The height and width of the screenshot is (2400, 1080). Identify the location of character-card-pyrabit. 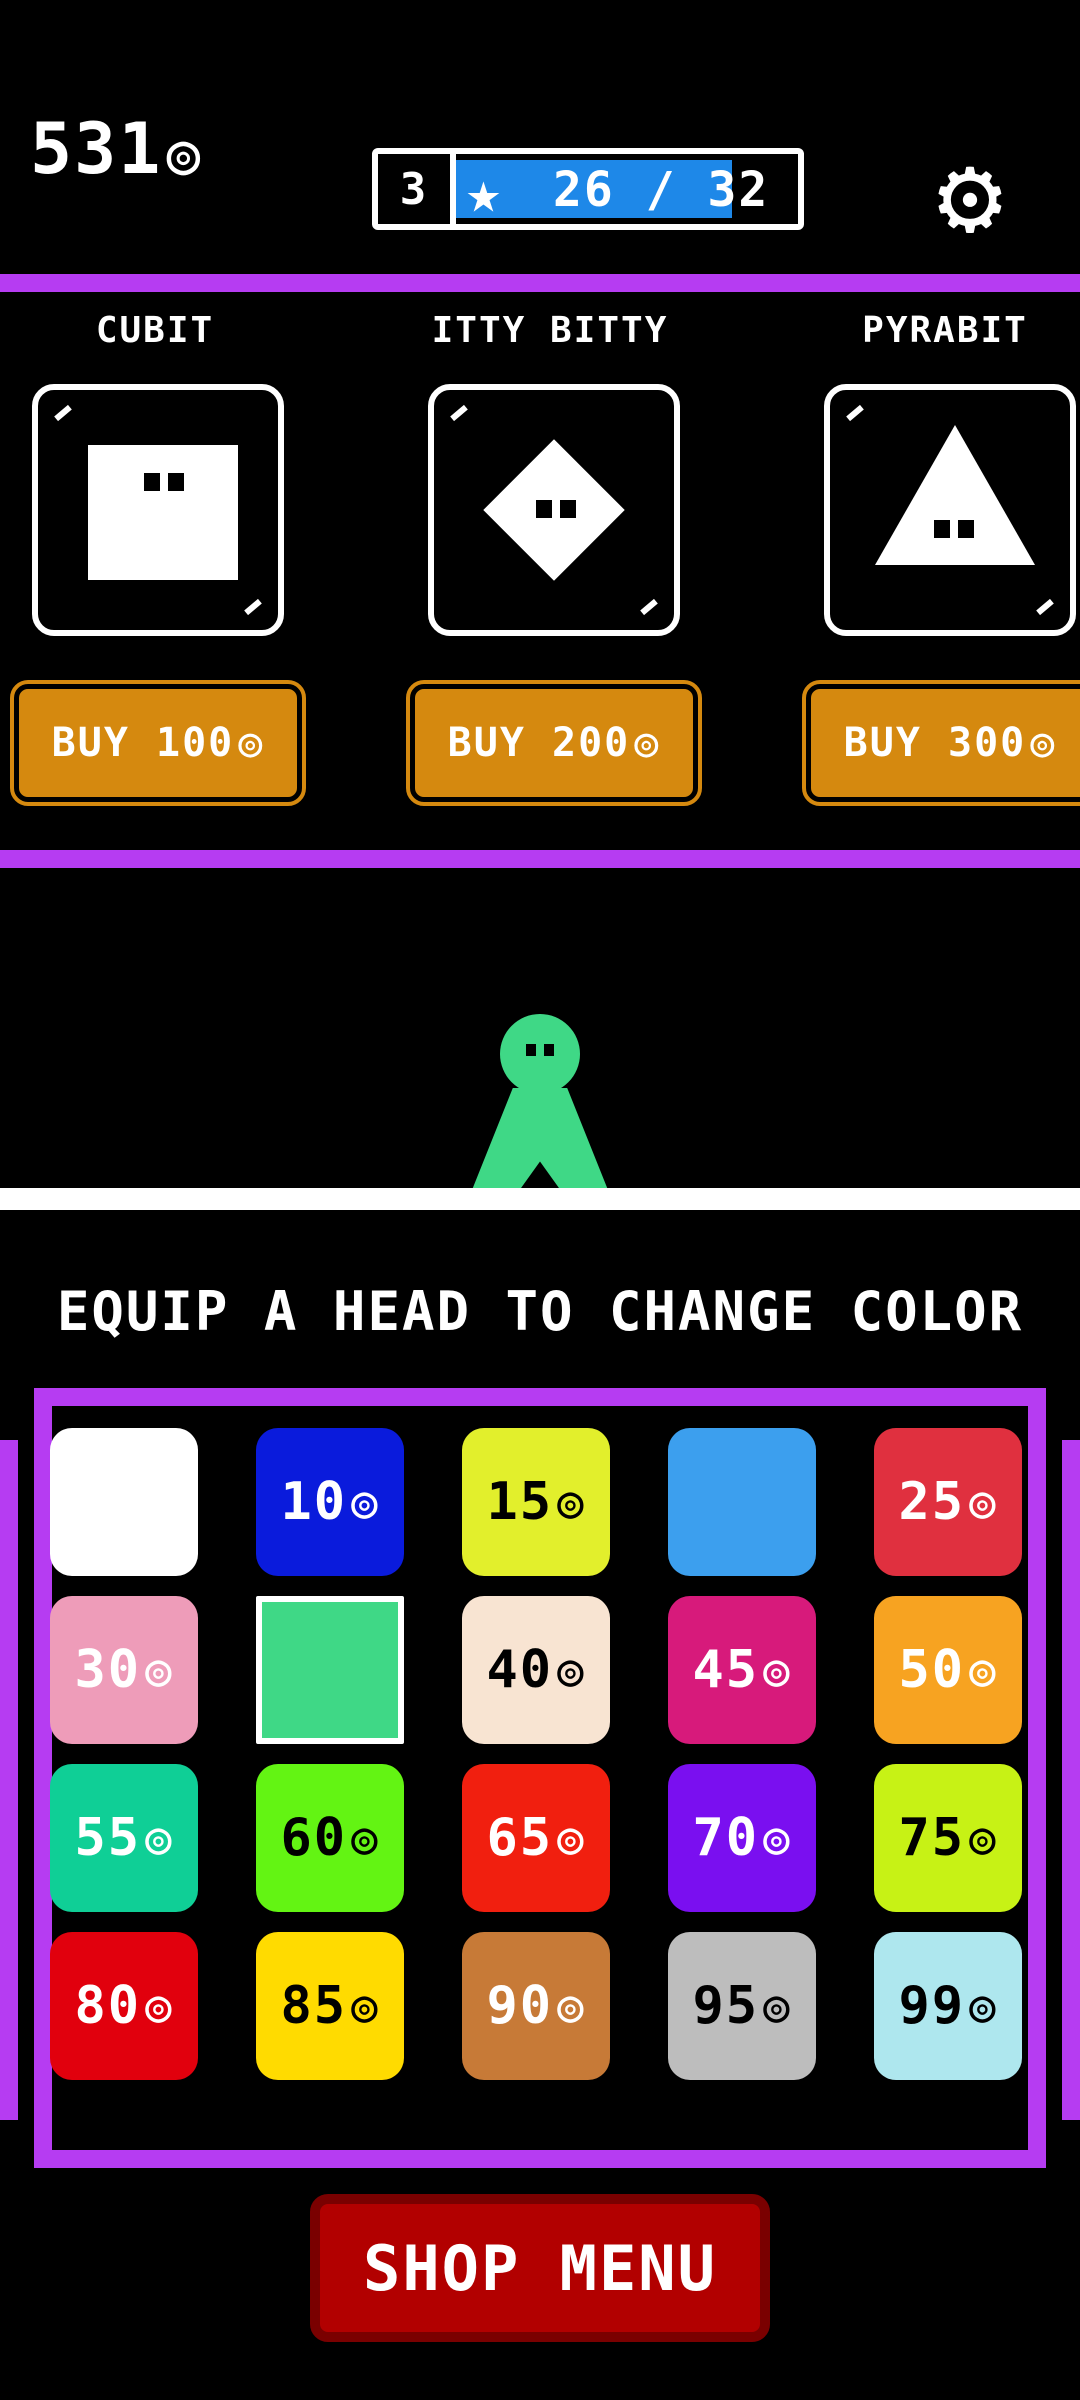
(950, 510).